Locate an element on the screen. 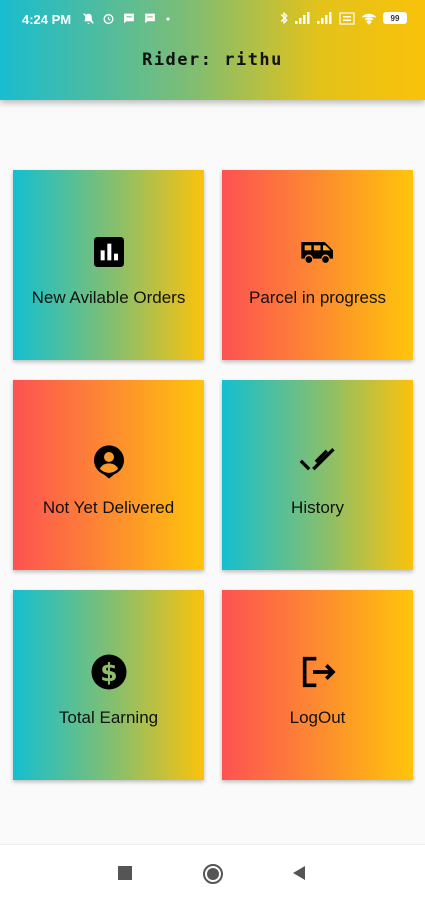 The width and height of the screenshot is (425, 901). status-time: 4:24 PM is located at coordinates (47, 19).